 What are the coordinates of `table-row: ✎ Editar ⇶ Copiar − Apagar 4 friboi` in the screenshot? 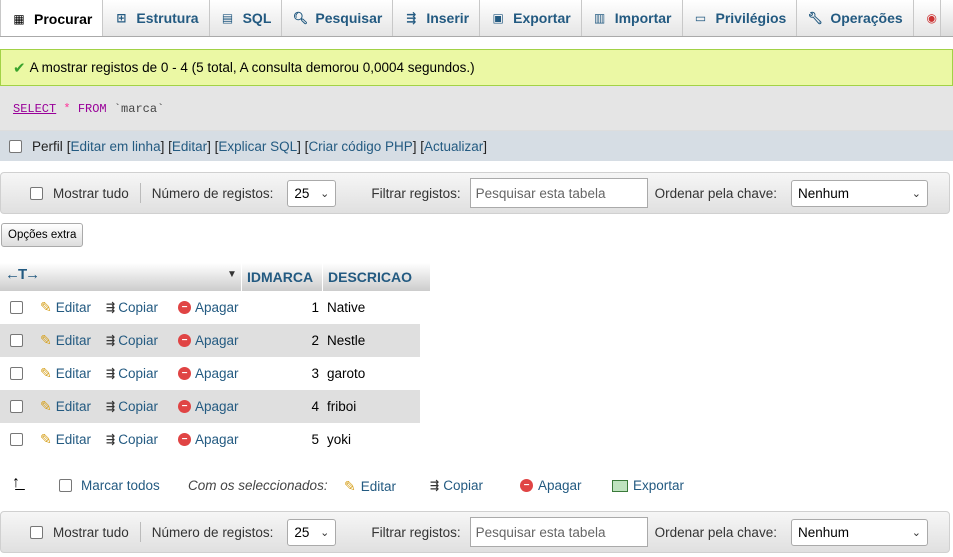 It's located at (210, 406).